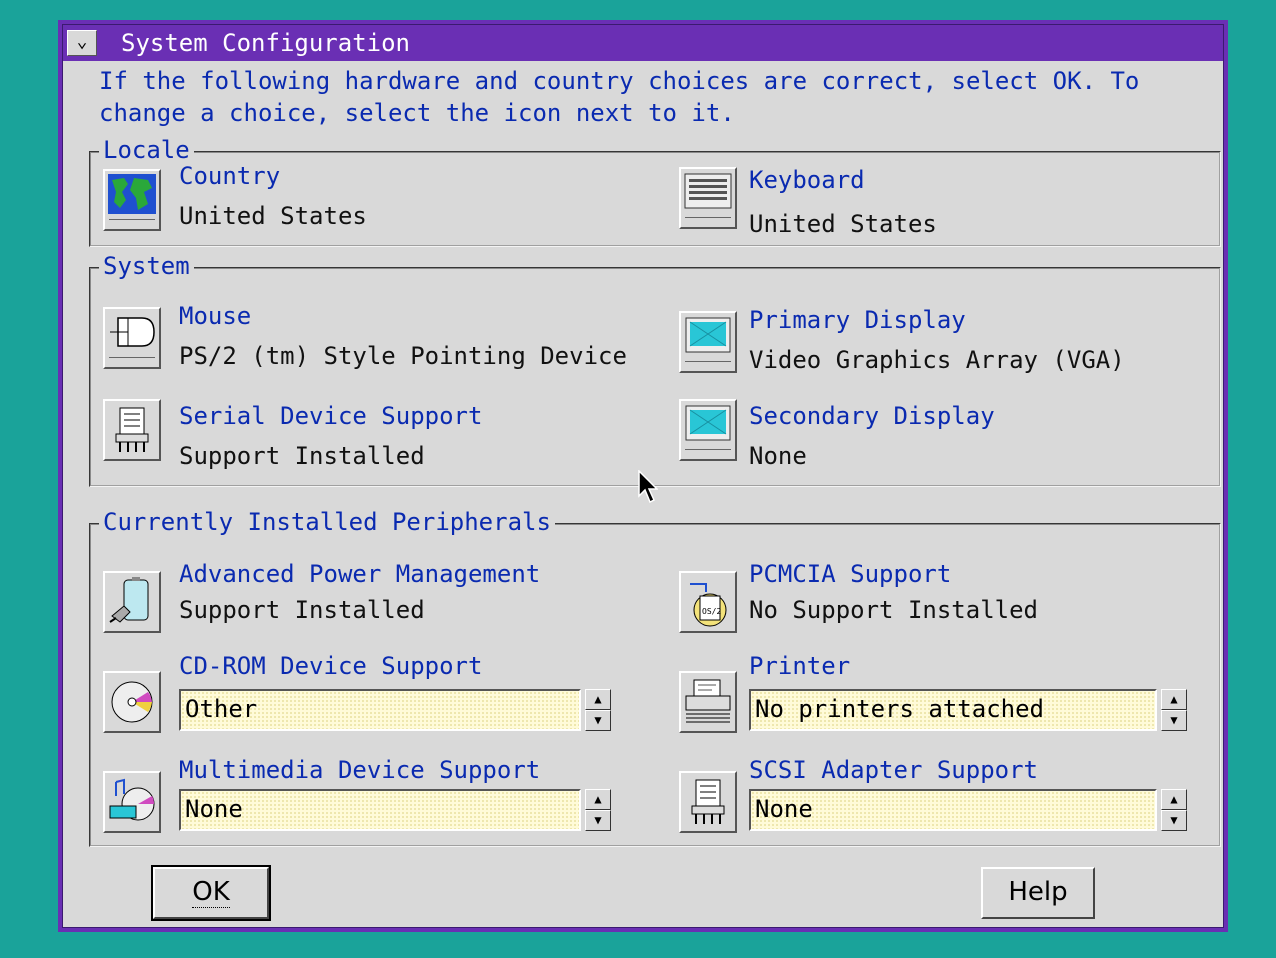  Describe the element at coordinates (331, 666) in the screenshot. I see `cdrom-label: CD-ROM Device Support` at that location.